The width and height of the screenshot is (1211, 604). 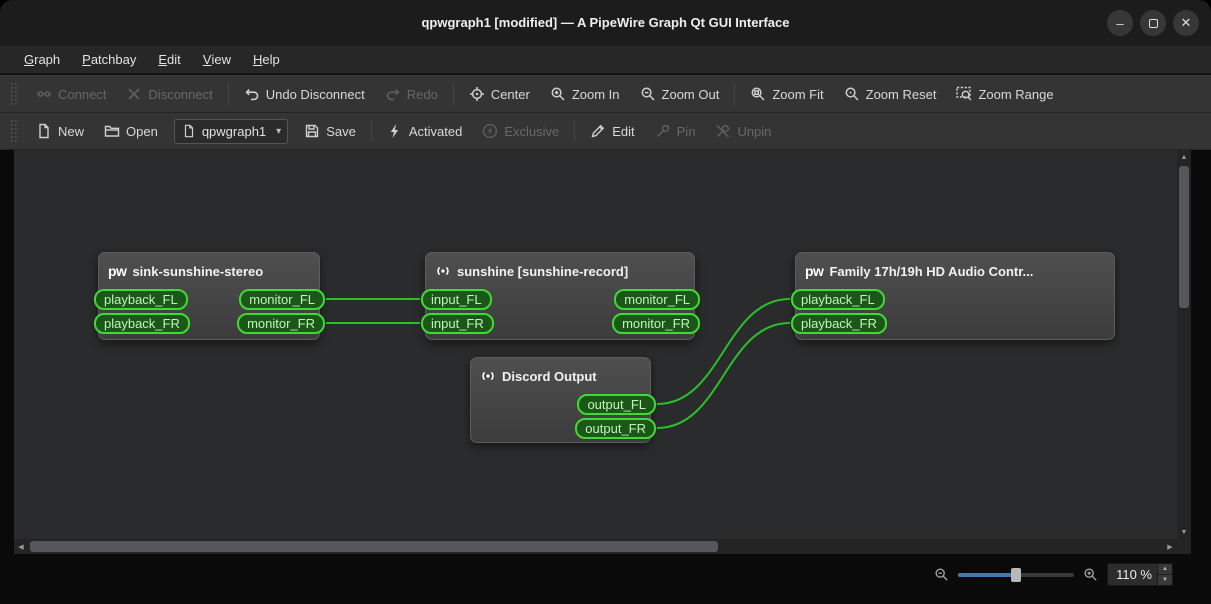 I want to click on save-button: Save, so click(x=330, y=131).